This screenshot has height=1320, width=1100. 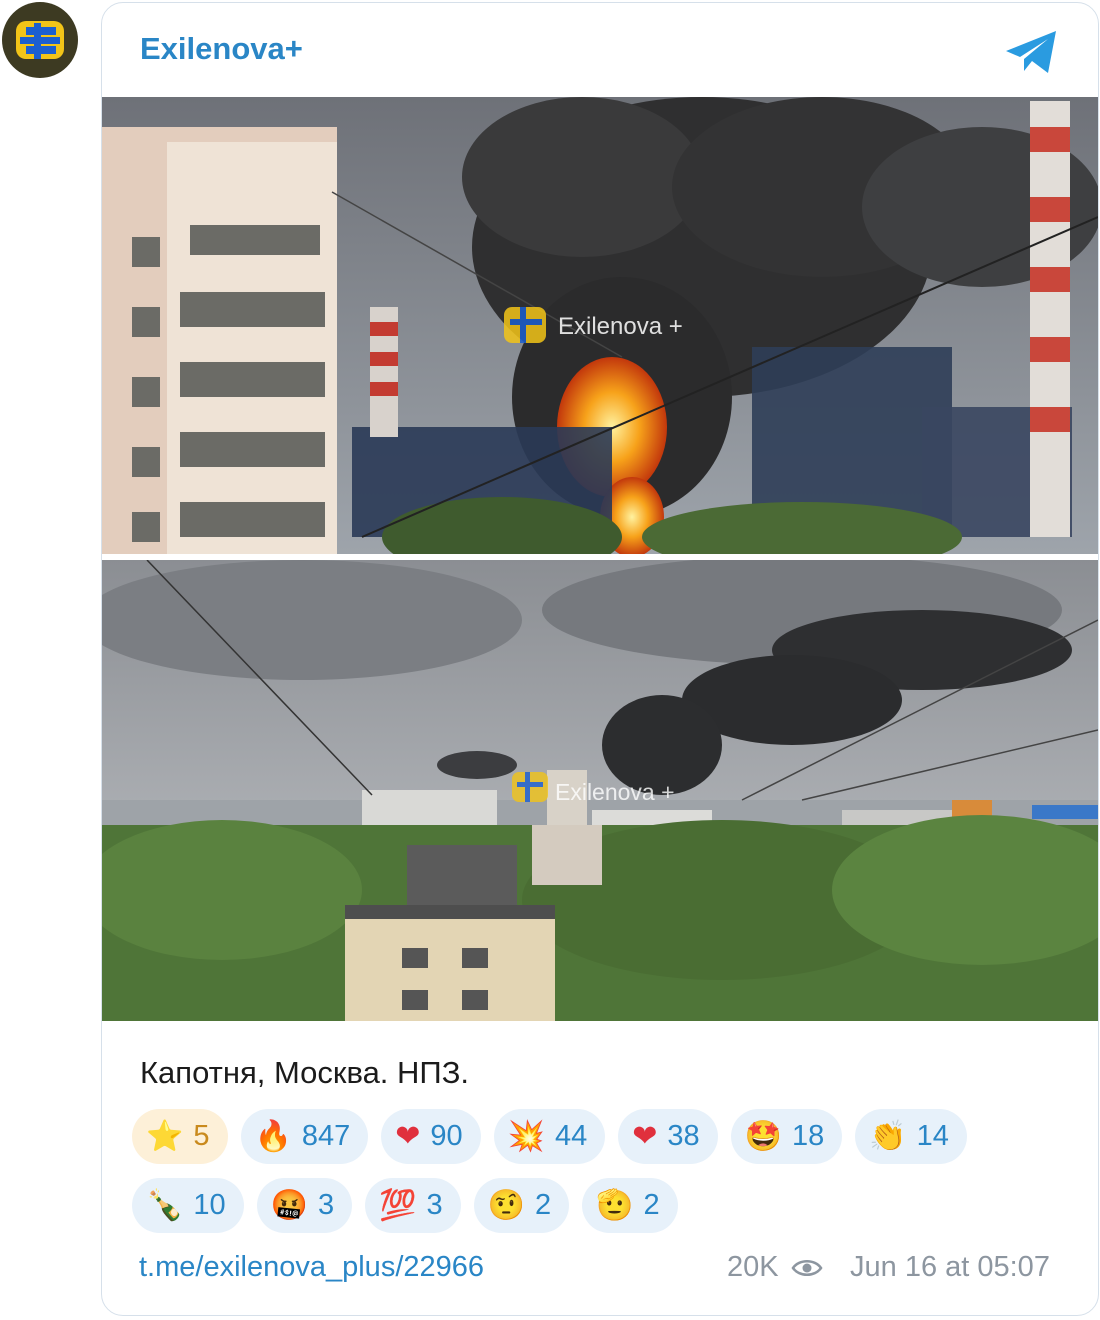 What do you see at coordinates (221, 49) in the screenshot?
I see `channel-name: Exilenova+` at bounding box center [221, 49].